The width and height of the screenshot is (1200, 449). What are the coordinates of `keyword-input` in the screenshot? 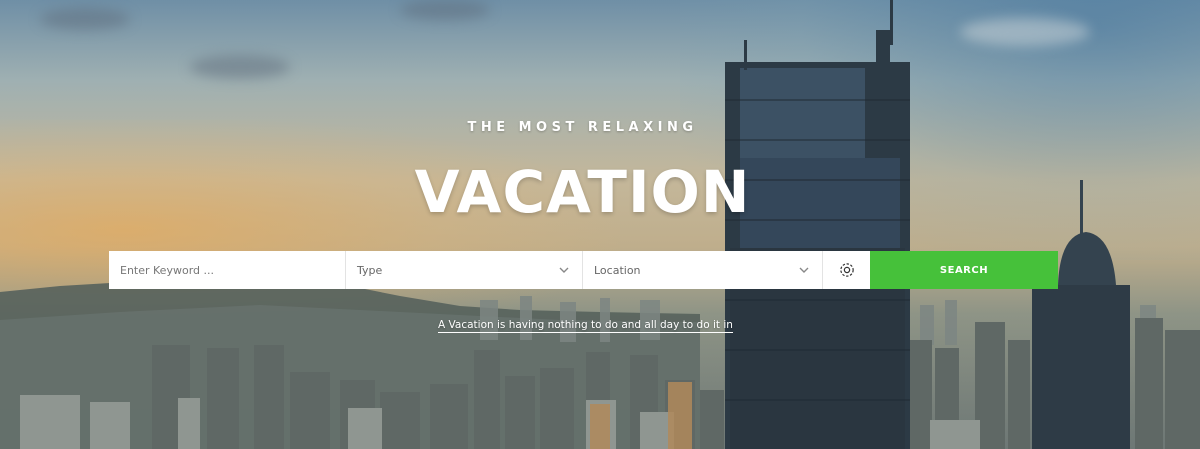 It's located at (227, 270).